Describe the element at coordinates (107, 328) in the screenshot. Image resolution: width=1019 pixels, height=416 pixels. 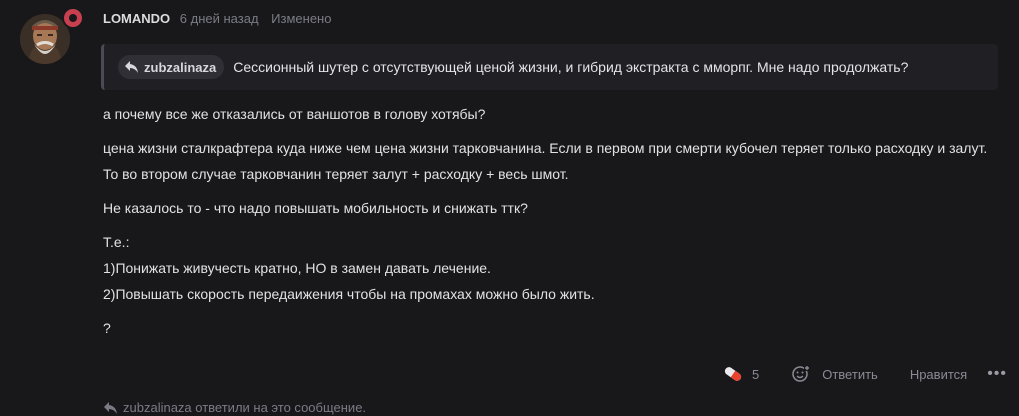
I see `paragraph: ?` at that location.